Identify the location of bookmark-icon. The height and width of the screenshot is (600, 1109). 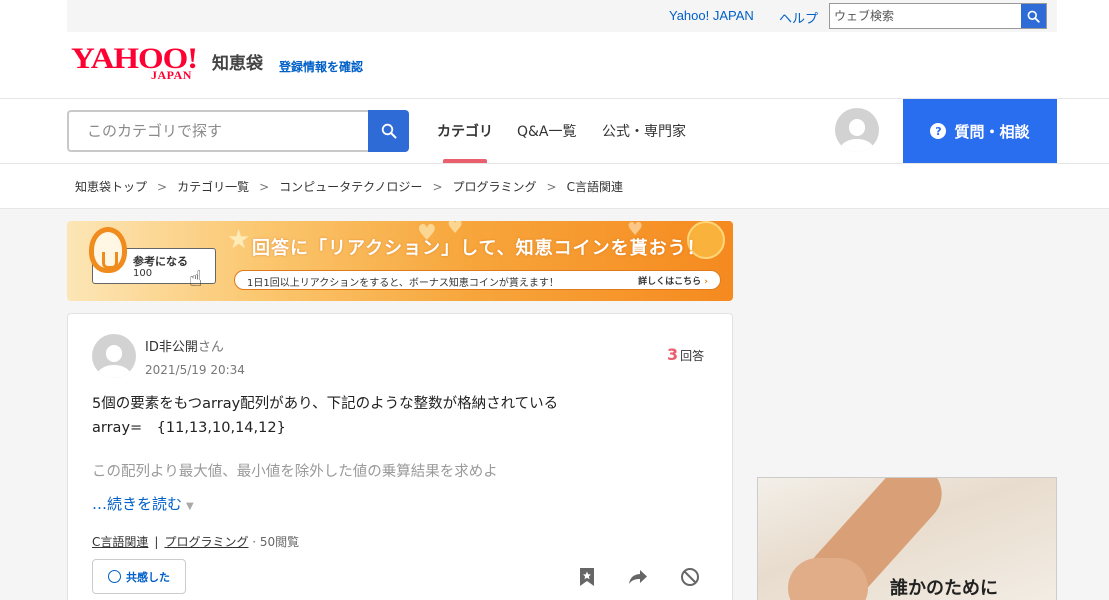
(587, 577).